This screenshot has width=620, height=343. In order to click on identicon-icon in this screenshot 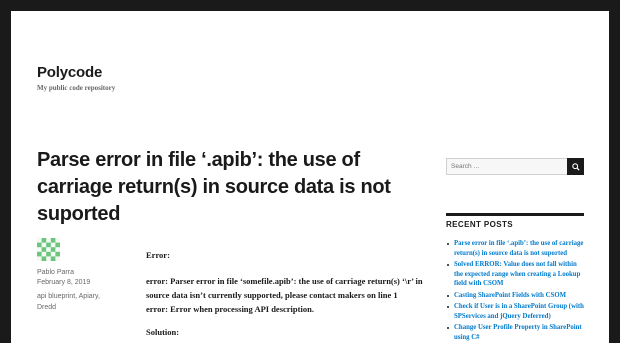, I will do `click(48, 249)`.